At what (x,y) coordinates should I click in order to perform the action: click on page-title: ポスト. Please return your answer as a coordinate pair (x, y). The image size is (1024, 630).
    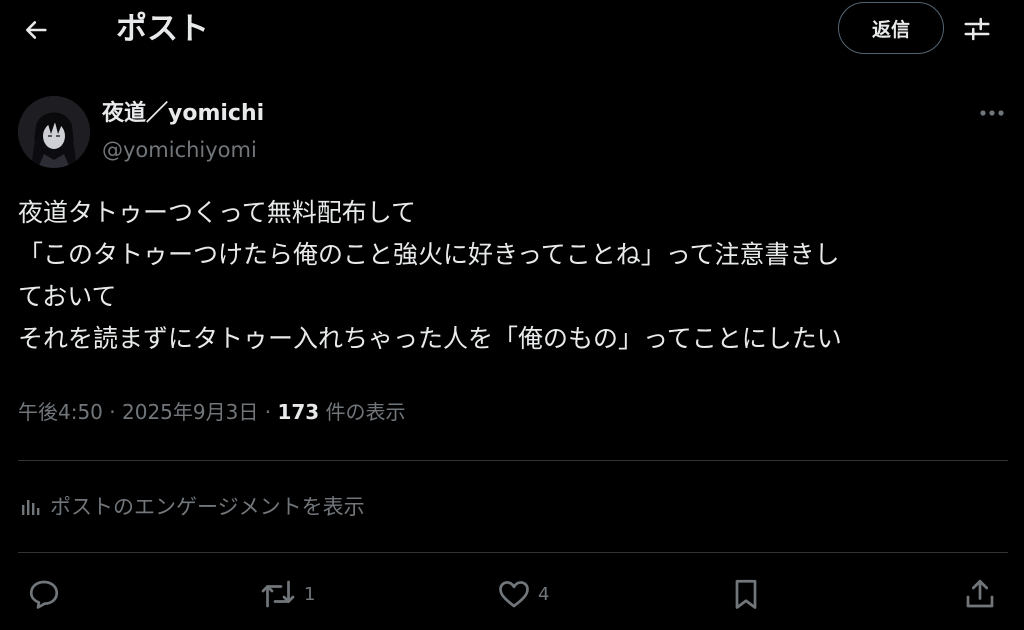
    Looking at the image, I should click on (162, 29).